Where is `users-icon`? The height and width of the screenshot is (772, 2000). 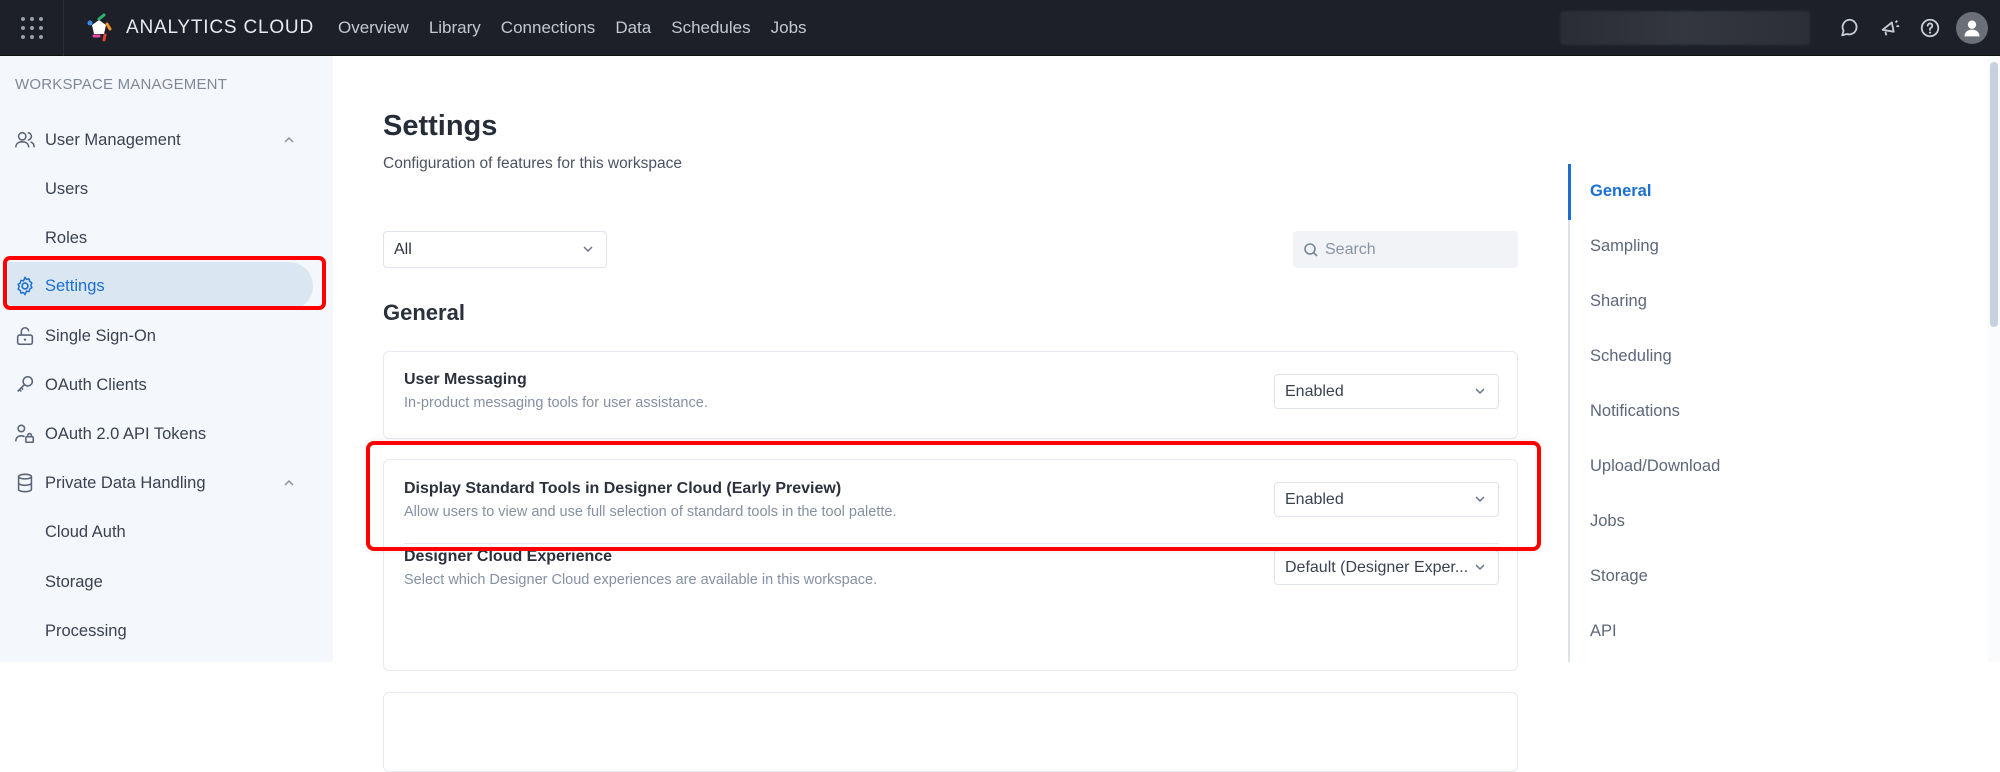
users-icon is located at coordinates (25, 140).